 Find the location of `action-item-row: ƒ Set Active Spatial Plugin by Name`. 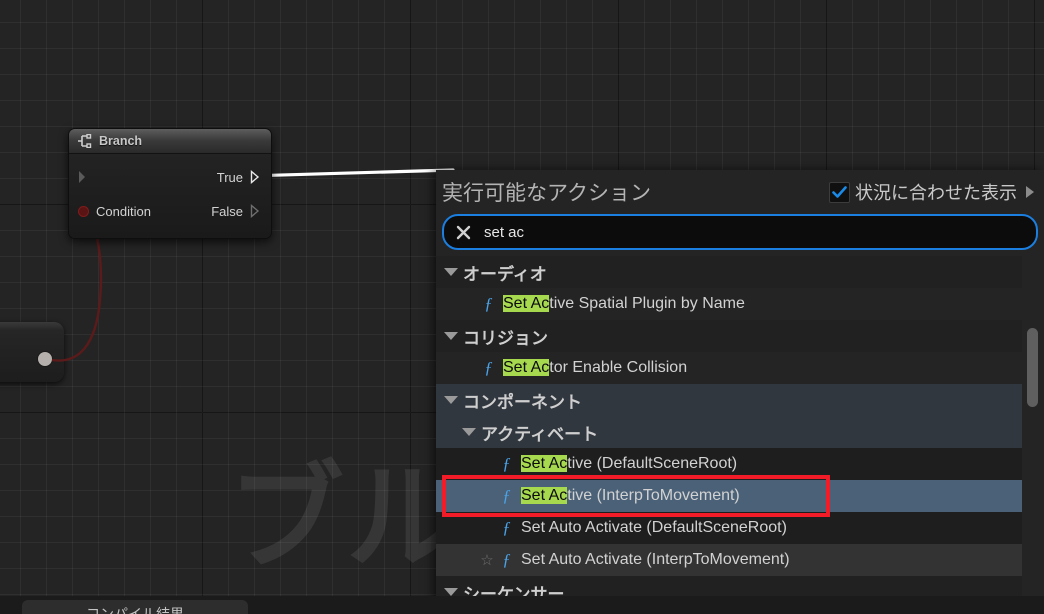

action-item-row: ƒ Set Active Spatial Plugin by Name is located at coordinates (740, 304).